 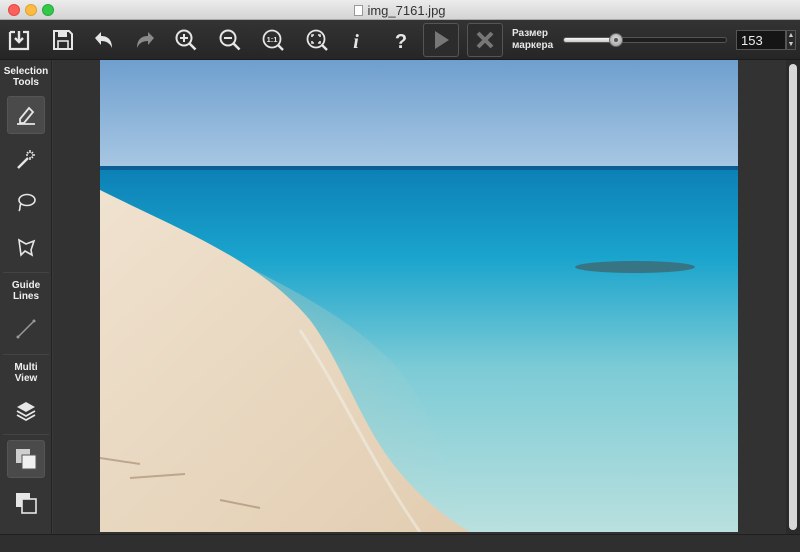 I want to click on fit-to-window-button, so click(x=317, y=40).